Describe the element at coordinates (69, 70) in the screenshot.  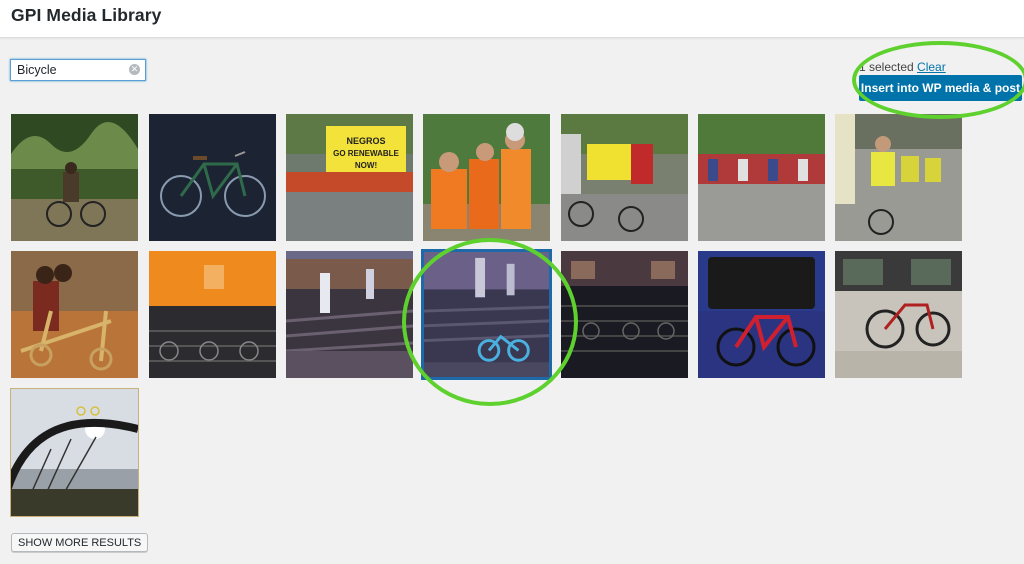
I see `search-input` at that location.